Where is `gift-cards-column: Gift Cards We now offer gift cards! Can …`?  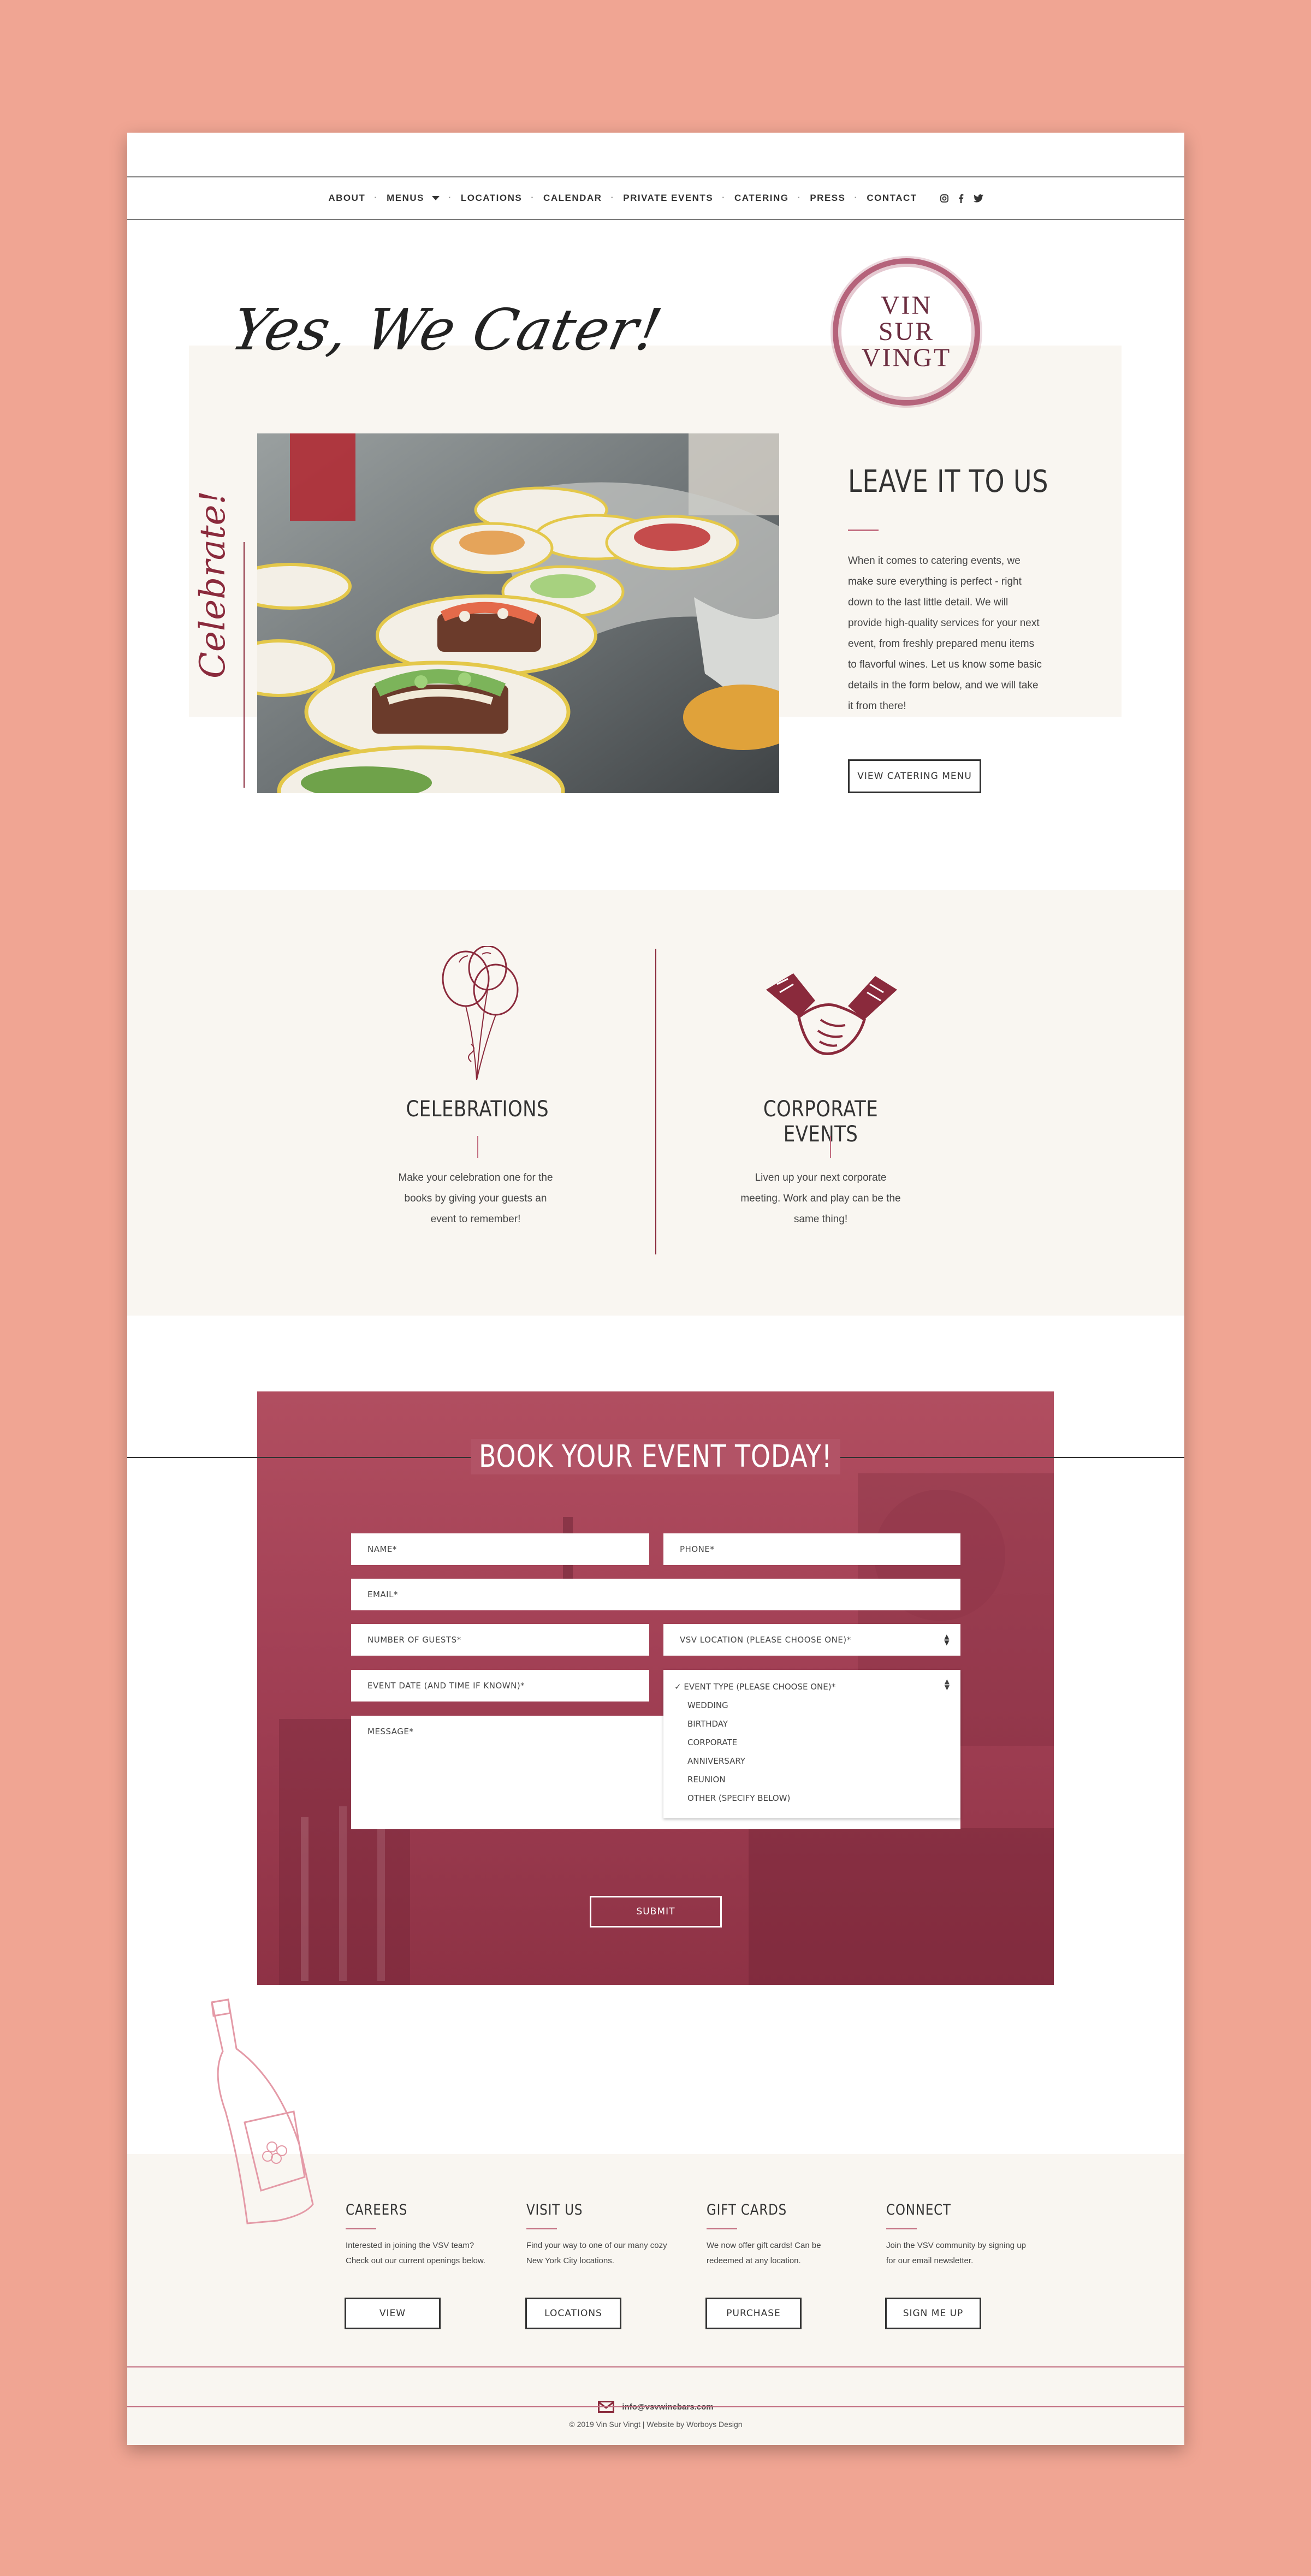 gift-cards-column: Gift Cards We now offer gift cards! Can … is located at coordinates (778, 2235).